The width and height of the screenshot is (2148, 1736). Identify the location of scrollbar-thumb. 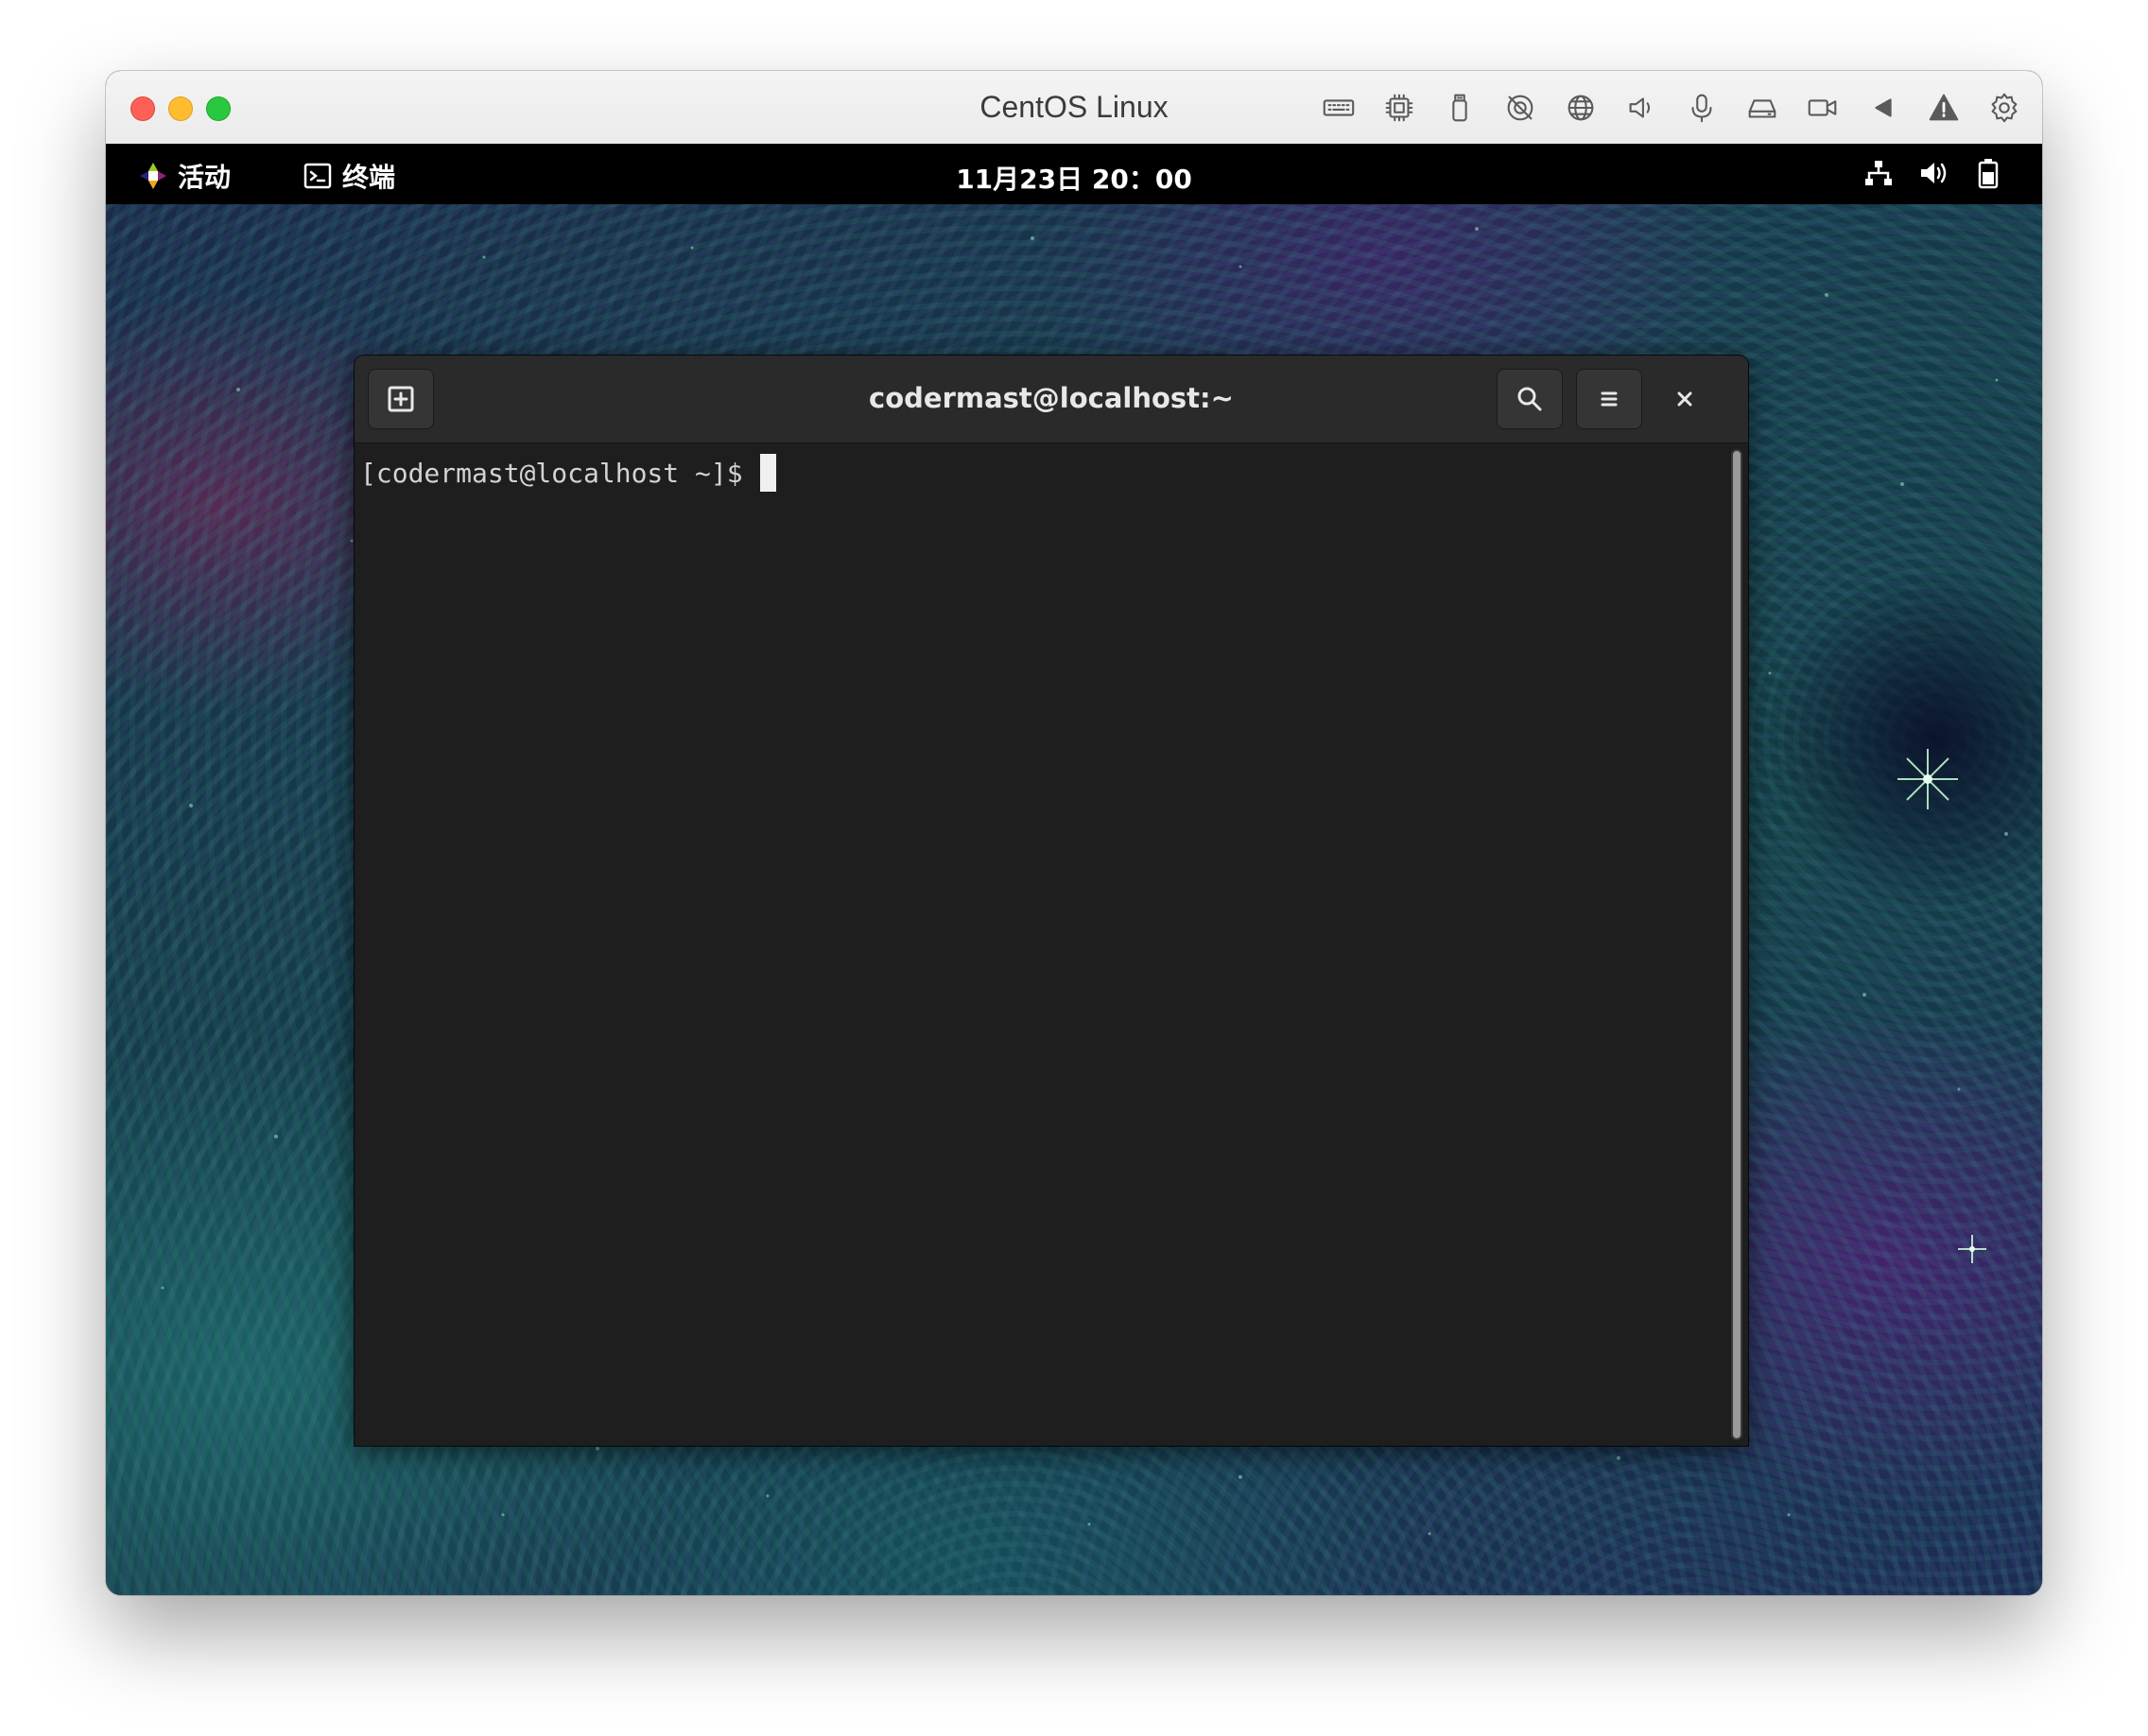
(1737, 944).